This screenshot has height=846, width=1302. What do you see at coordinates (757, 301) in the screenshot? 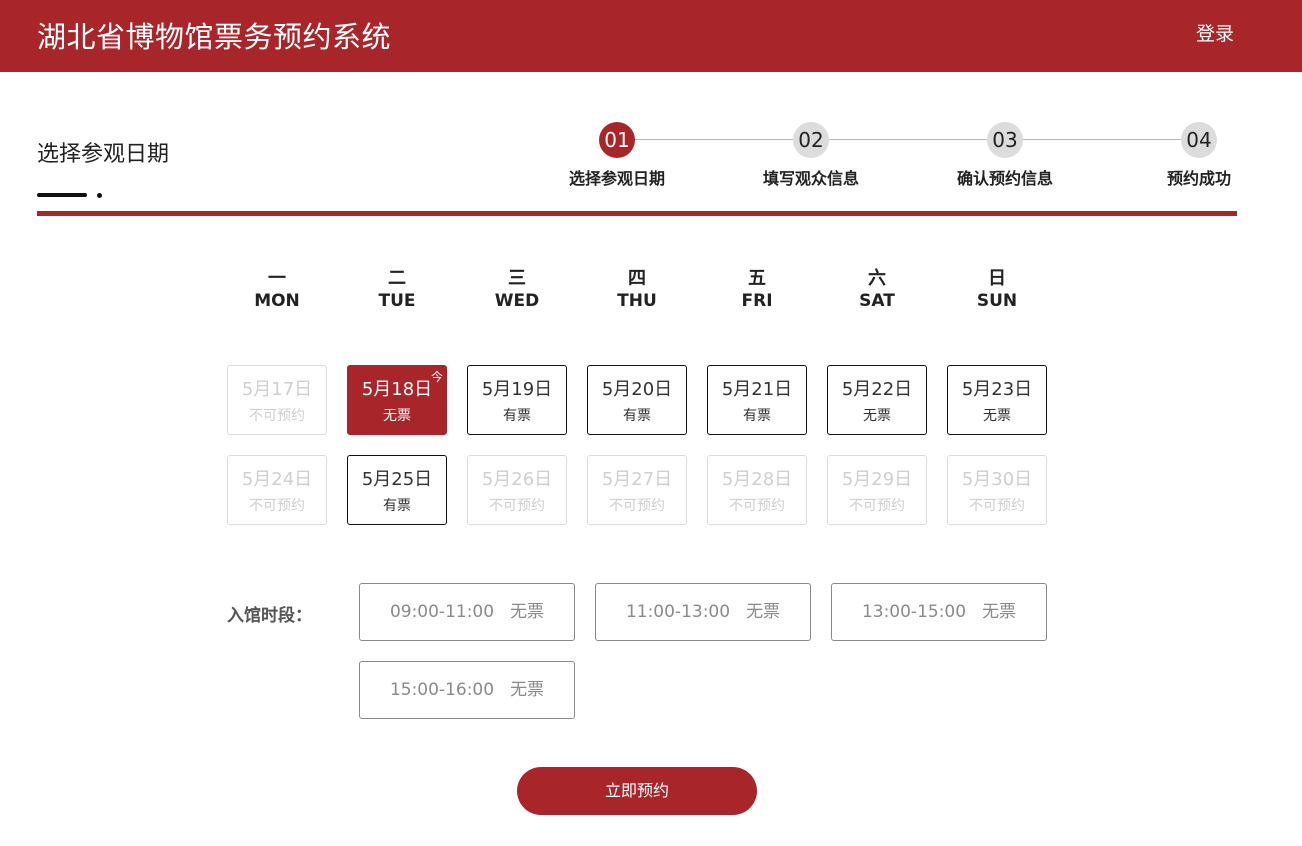
I see `weekday-en: FRI` at bounding box center [757, 301].